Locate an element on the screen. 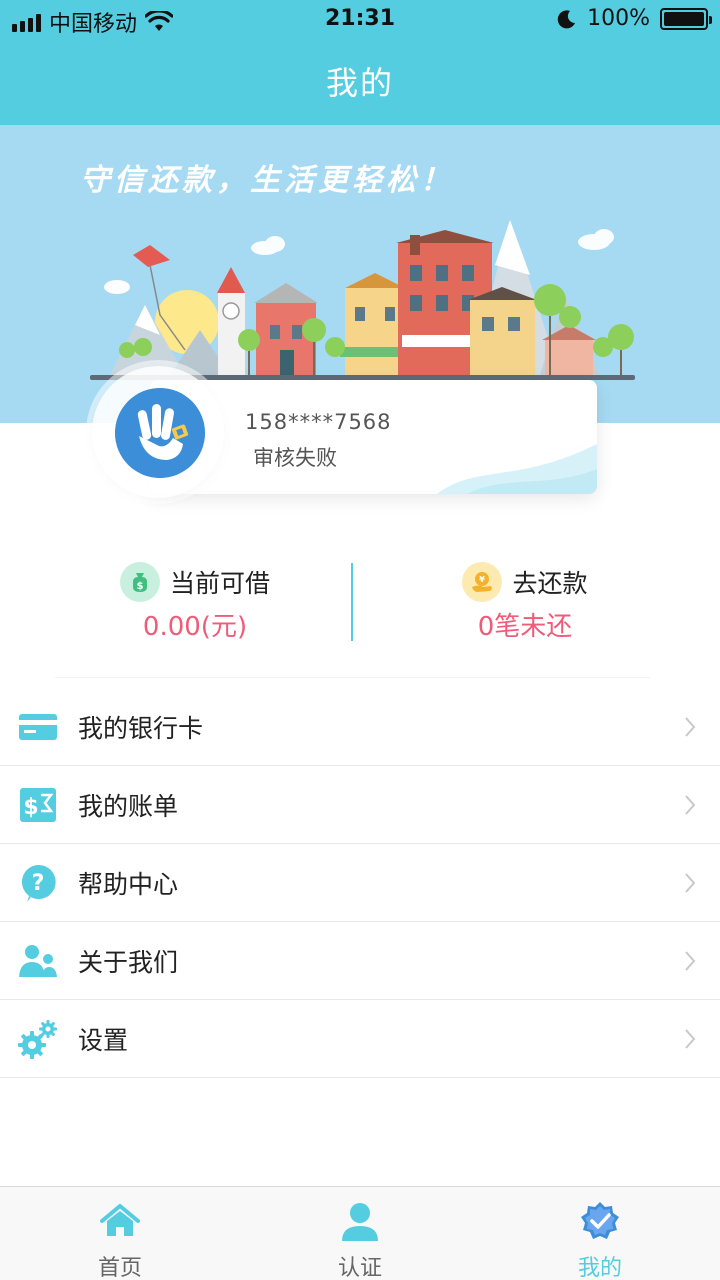 The image size is (720, 1280). person-icon is located at coordinates (360, 1221).